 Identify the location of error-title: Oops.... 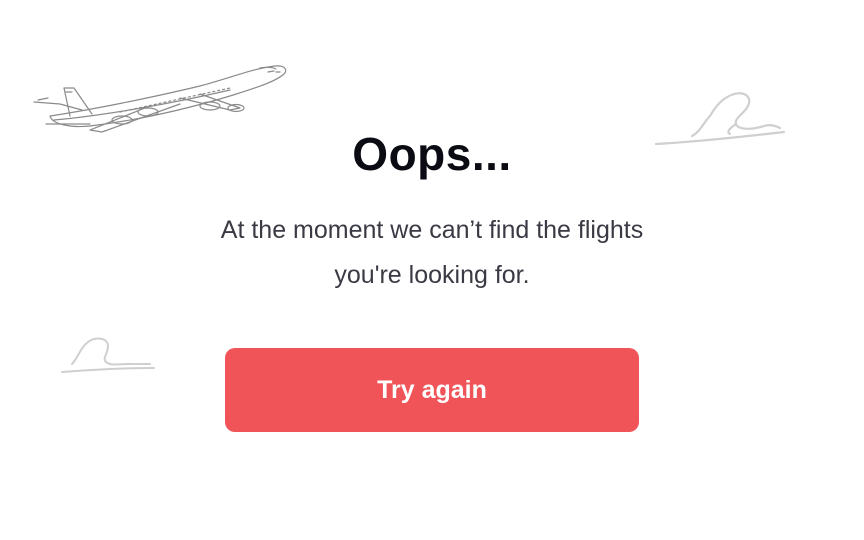
(432, 154).